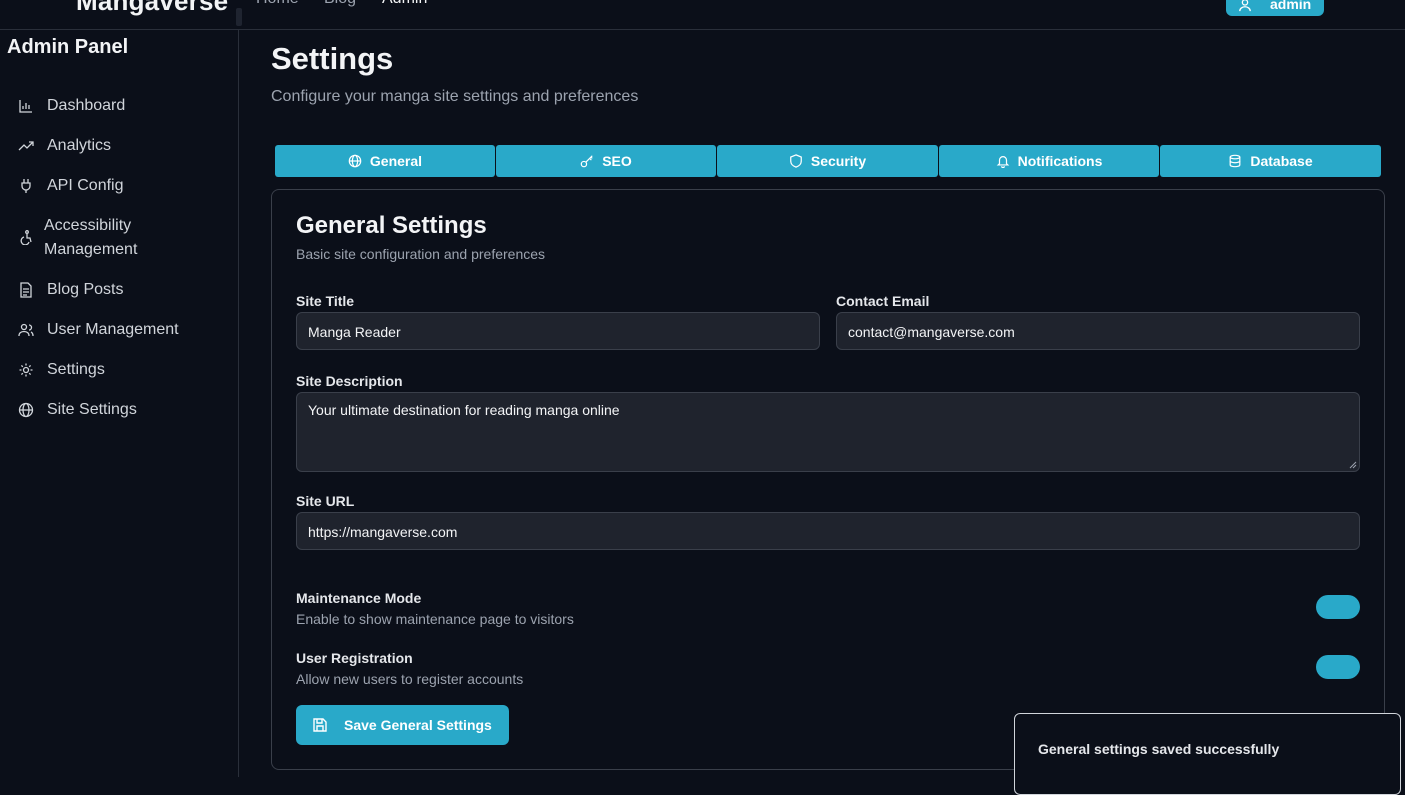 This screenshot has width=1405, height=795. Describe the element at coordinates (277, 4) in the screenshot. I see `nav-link-home: Home` at that location.